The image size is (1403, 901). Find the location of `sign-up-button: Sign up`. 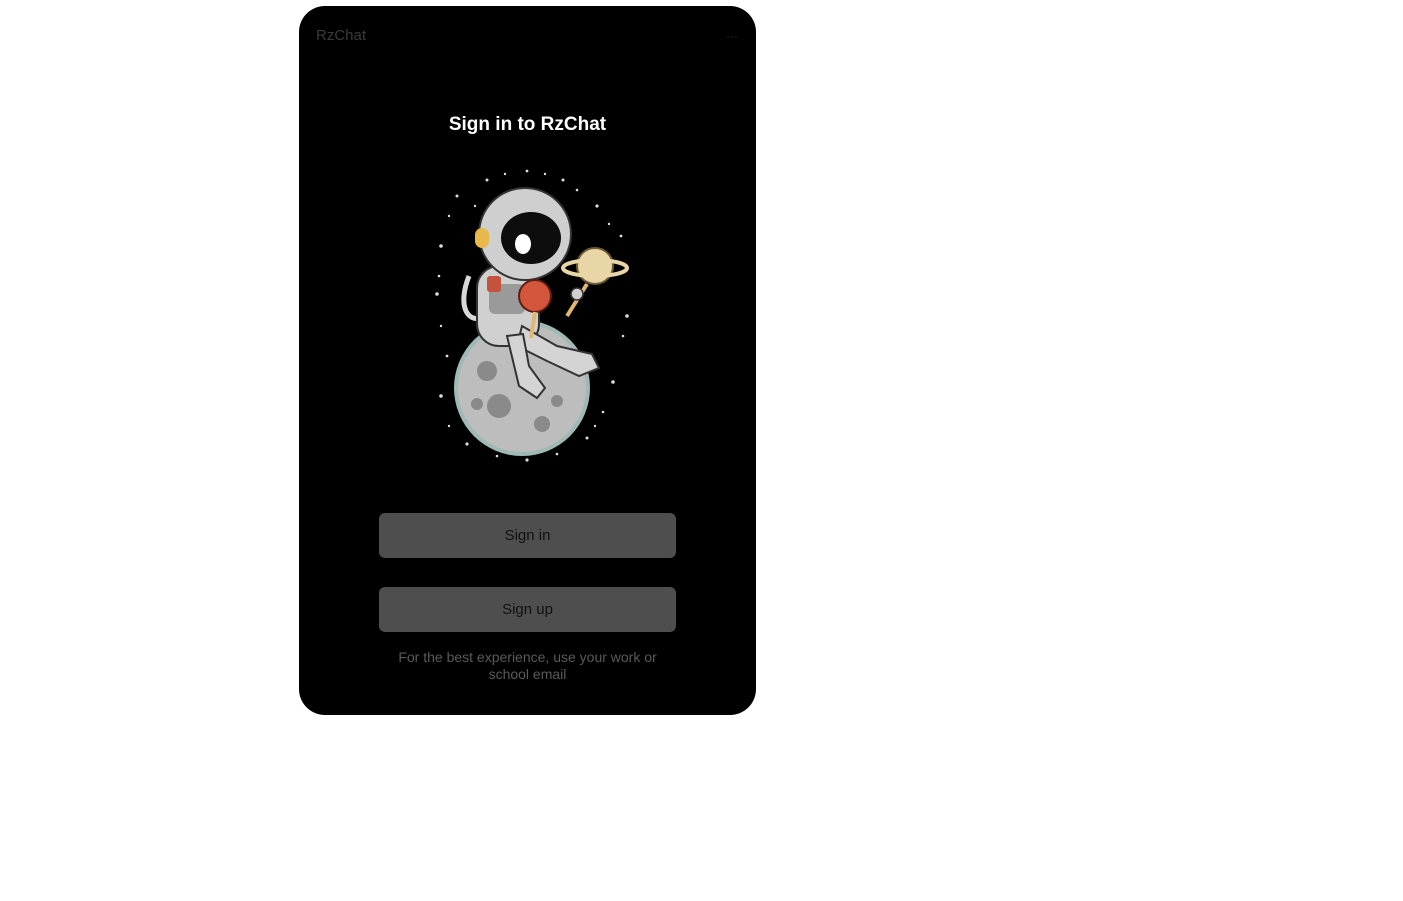

sign-up-button: Sign up is located at coordinates (527, 609).